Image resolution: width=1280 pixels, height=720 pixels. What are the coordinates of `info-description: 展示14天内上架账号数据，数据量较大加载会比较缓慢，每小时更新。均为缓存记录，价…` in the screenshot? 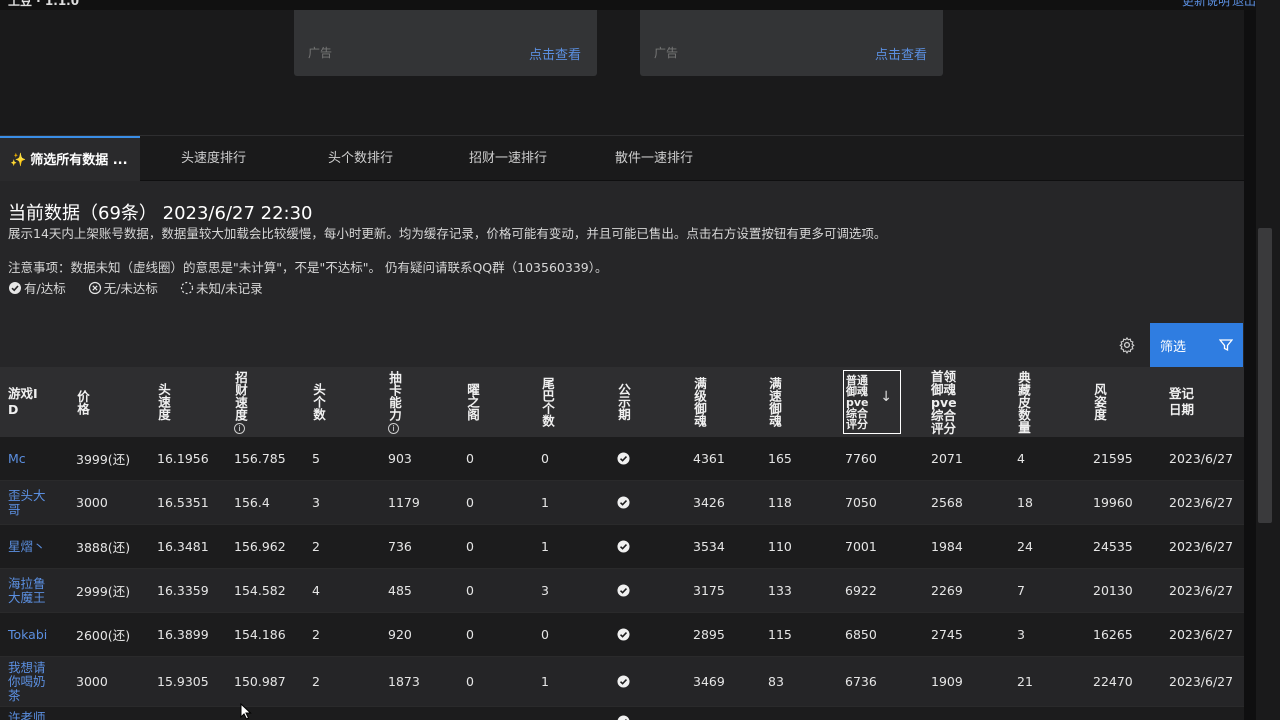 It's located at (447, 233).